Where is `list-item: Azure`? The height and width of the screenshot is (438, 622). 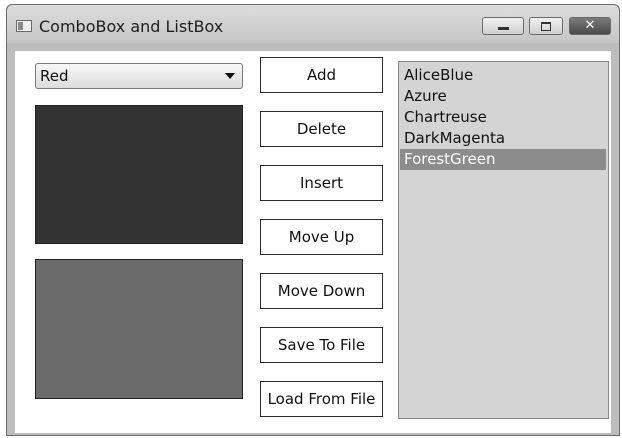 list-item: Azure is located at coordinates (503, 96).